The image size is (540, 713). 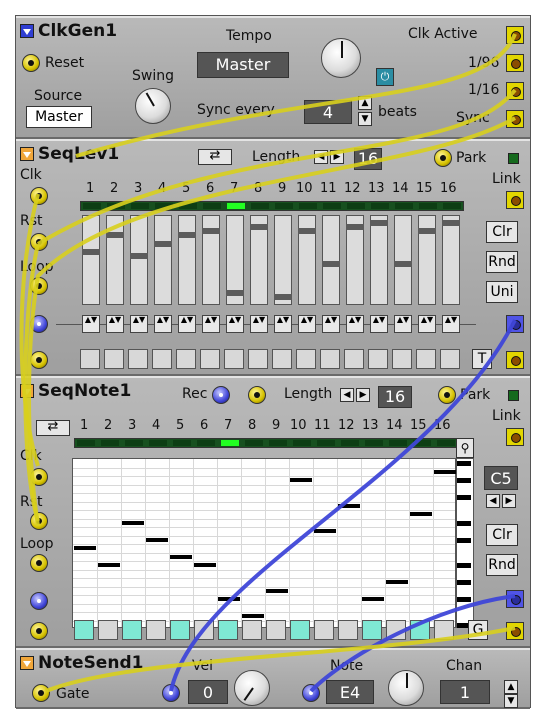 What do you see at coordinates (39, 521) in the screenshot?
I see `rst-port` at bounding box center [39, 521].